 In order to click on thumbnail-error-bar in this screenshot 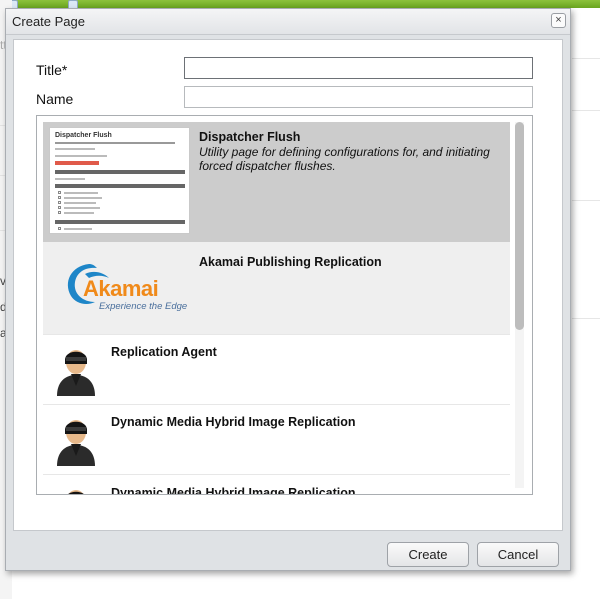, I will do `click(77, 163)`.